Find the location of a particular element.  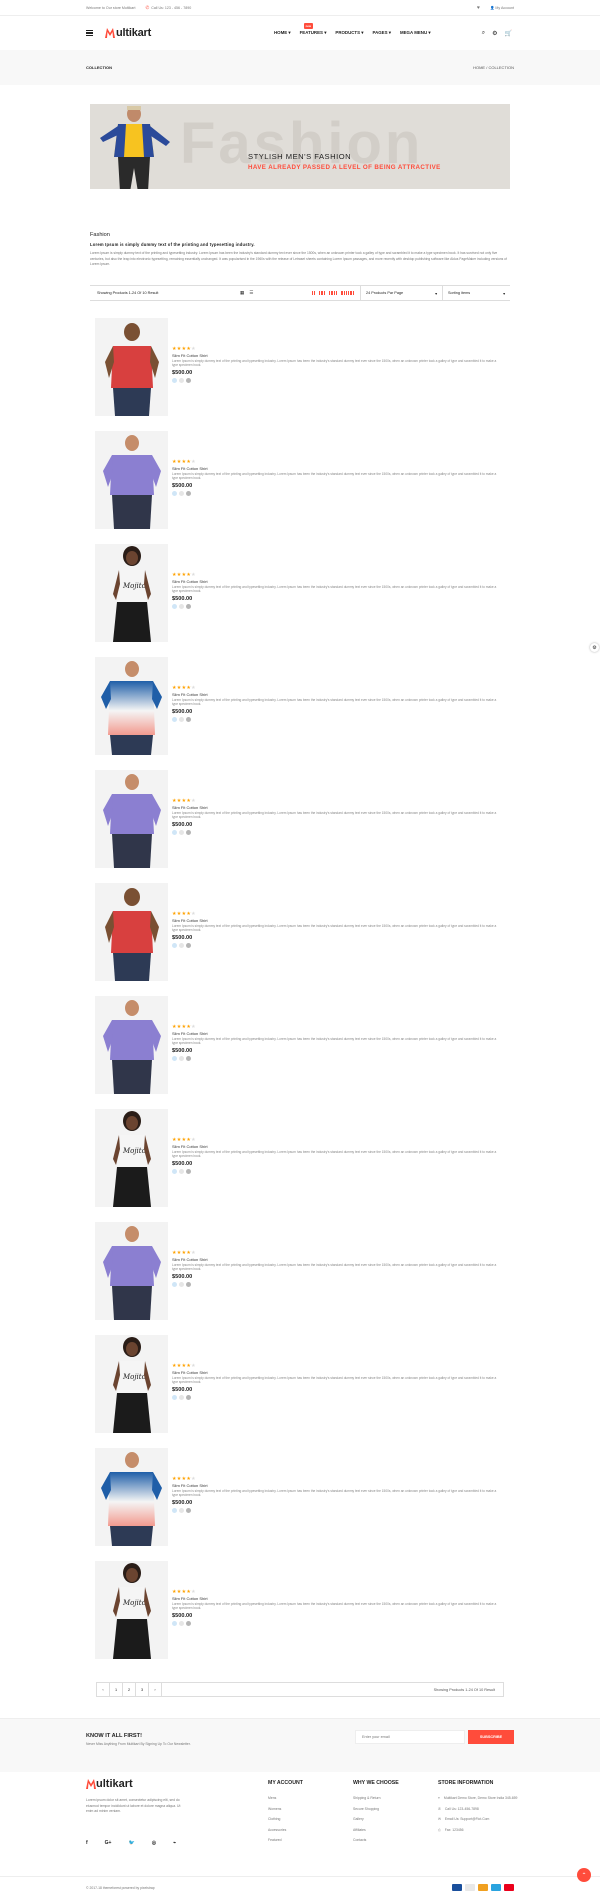

menu-hamburger-icon is located at coordinates (89, 33).